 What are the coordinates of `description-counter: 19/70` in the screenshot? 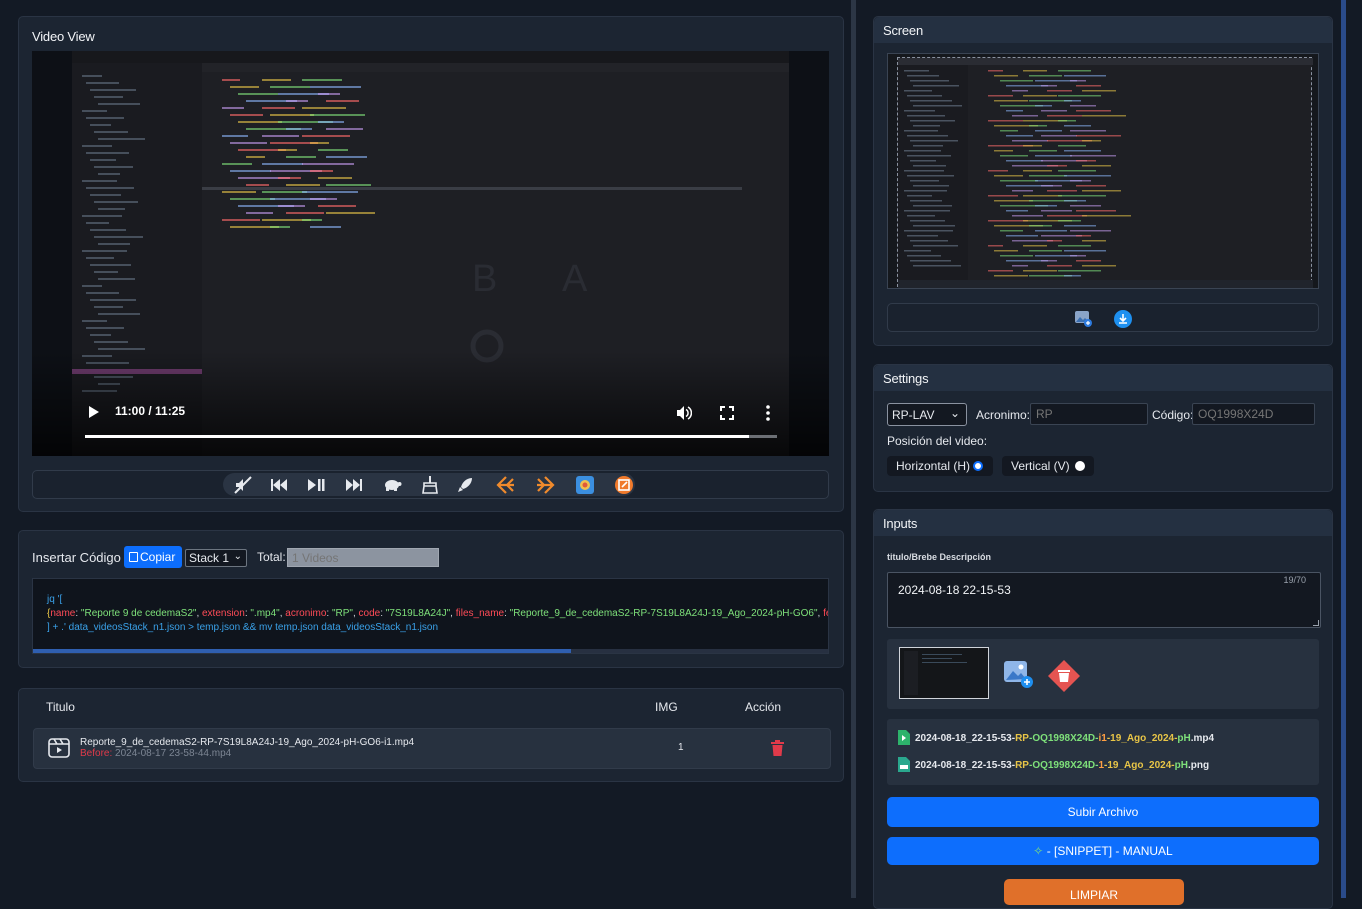 It's located at (1294, 580).